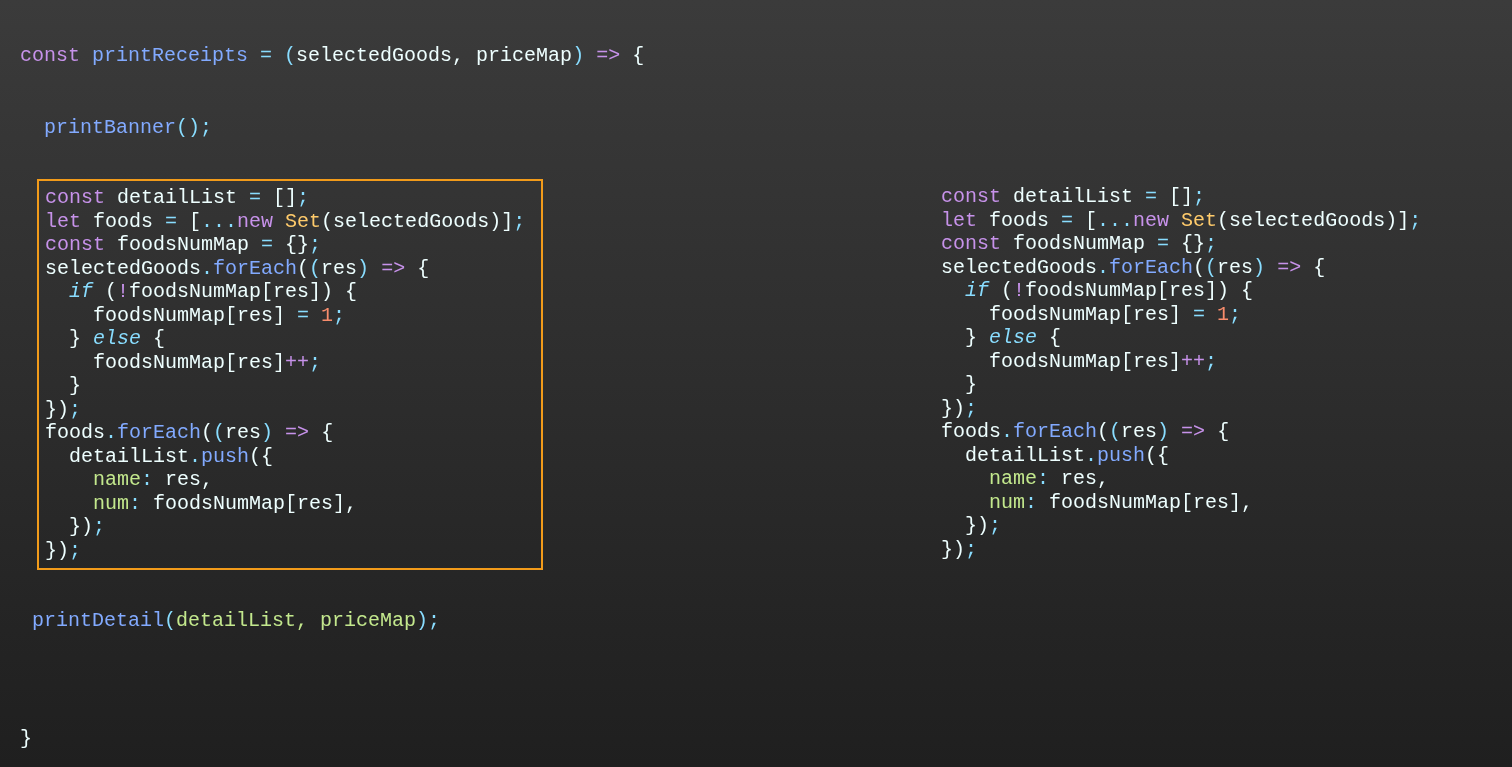 This screenshot has width=1512, height=767. What do you see at coordinates (332, 56) in the screenshot?
I see `code-line: const printReceipts = (selectedGoods, priceMap) => {` at bounding box center [332, 56].